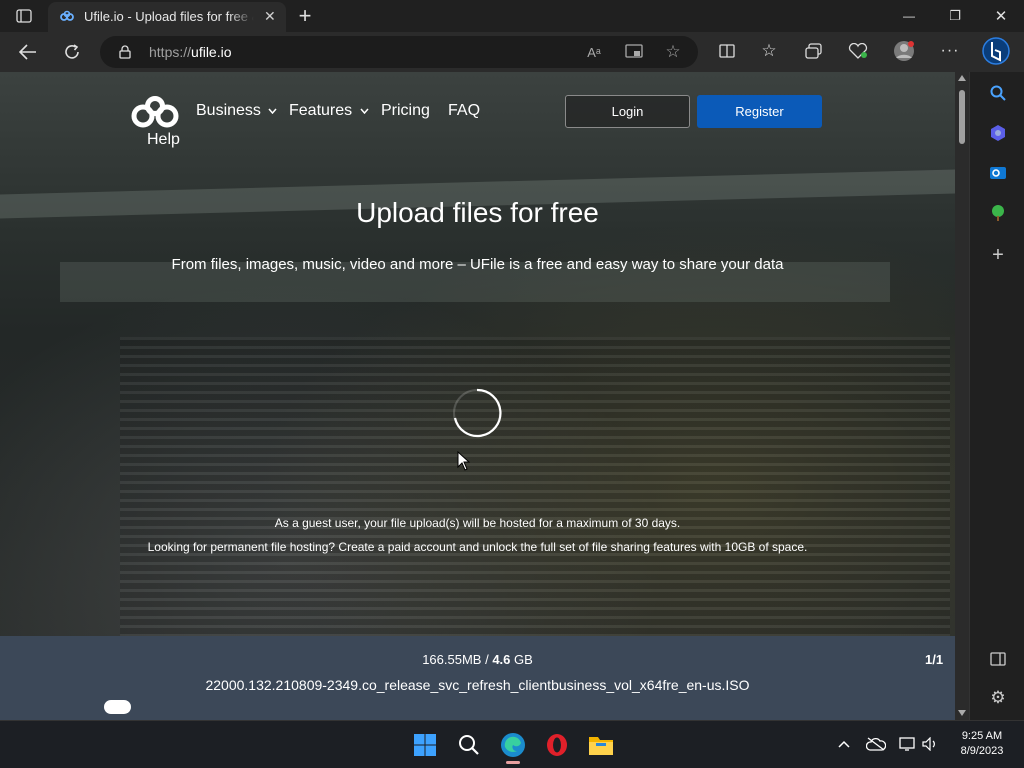 Image resolution: width=1024 pixels, height=768 pixels. What do you see at coordinates (501, 659) in the screenshot?
I see `total-size-value: 4.6` at bounding box center [501, 659].